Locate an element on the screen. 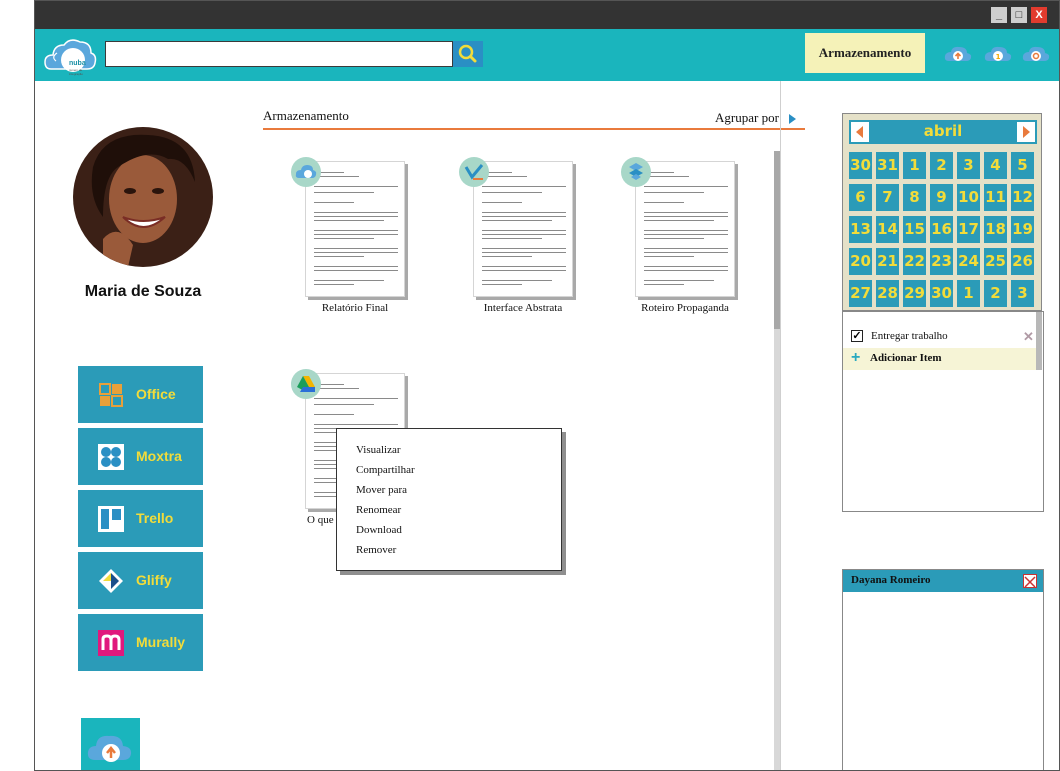 Image resolution: width=1060 pixels, height=771 pixels. app-label: Gliffy is located at coordinates (154, 580).